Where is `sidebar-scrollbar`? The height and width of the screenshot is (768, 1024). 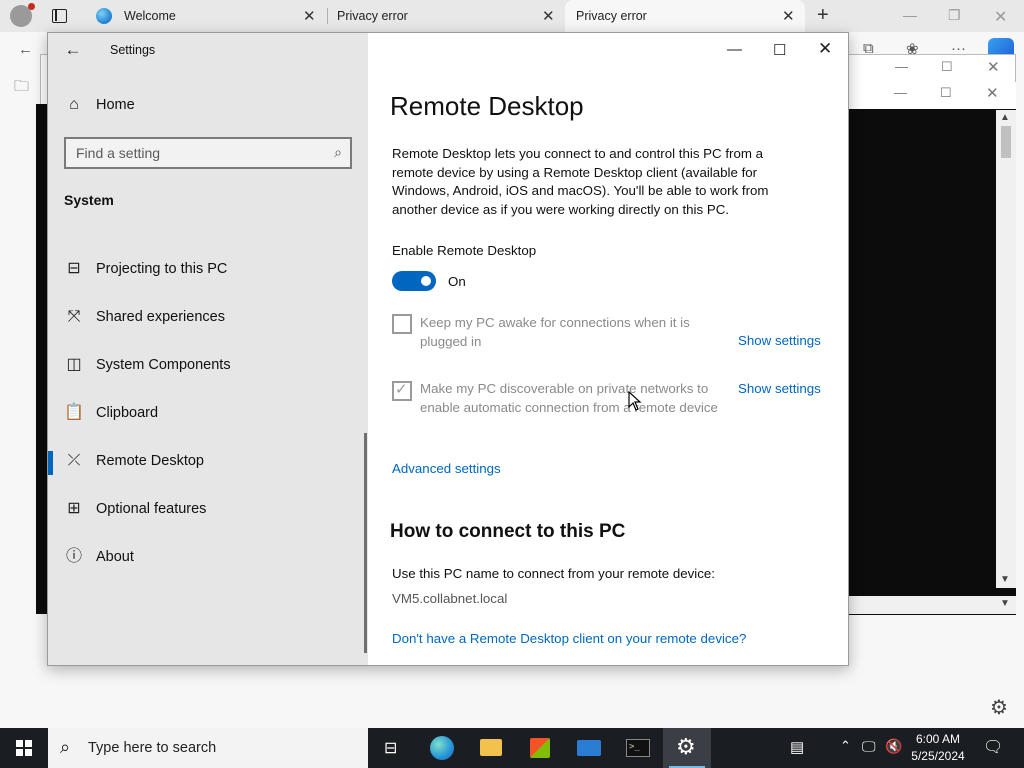
sidebar-scrollbar is located at coordinates (365, 543).